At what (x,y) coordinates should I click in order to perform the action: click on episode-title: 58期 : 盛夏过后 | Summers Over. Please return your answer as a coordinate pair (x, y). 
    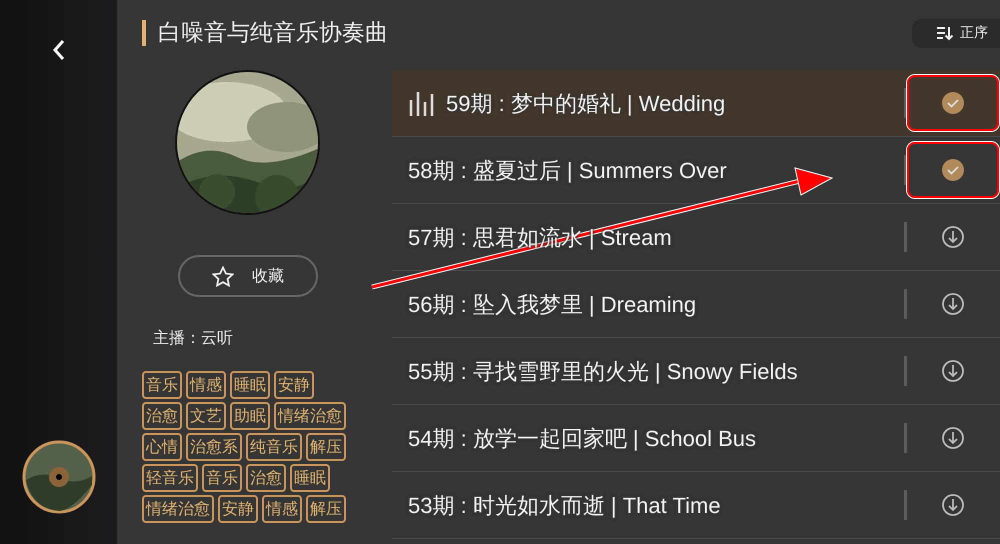
    Looking at the image, I should click on (567, 170).